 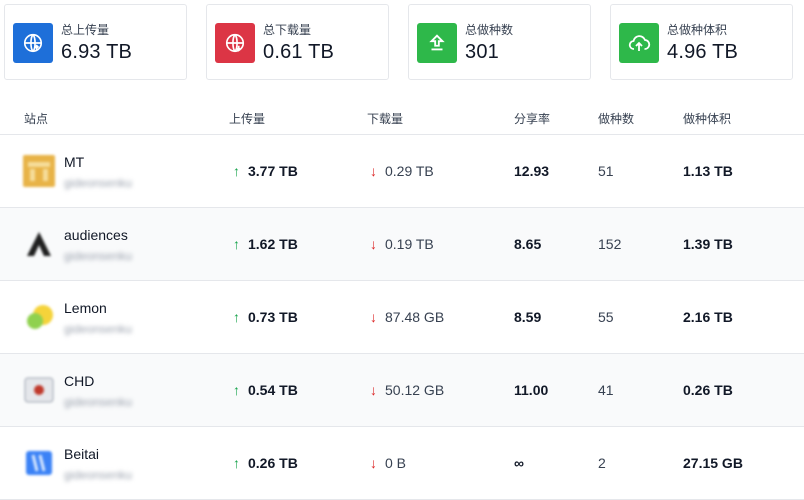 I want to click on header-download: 下载量, so click(x=385, y=118).